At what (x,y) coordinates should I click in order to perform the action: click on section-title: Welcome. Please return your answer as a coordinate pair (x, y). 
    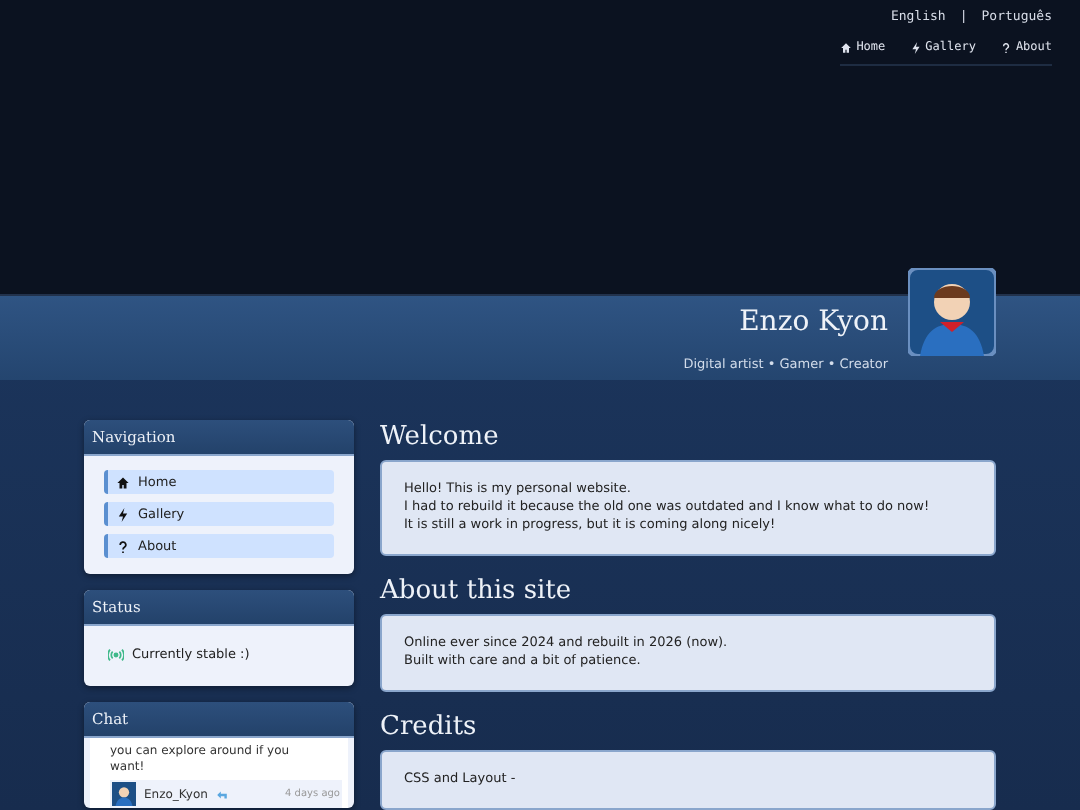
    Looking at the image, I should click on (440, 437).